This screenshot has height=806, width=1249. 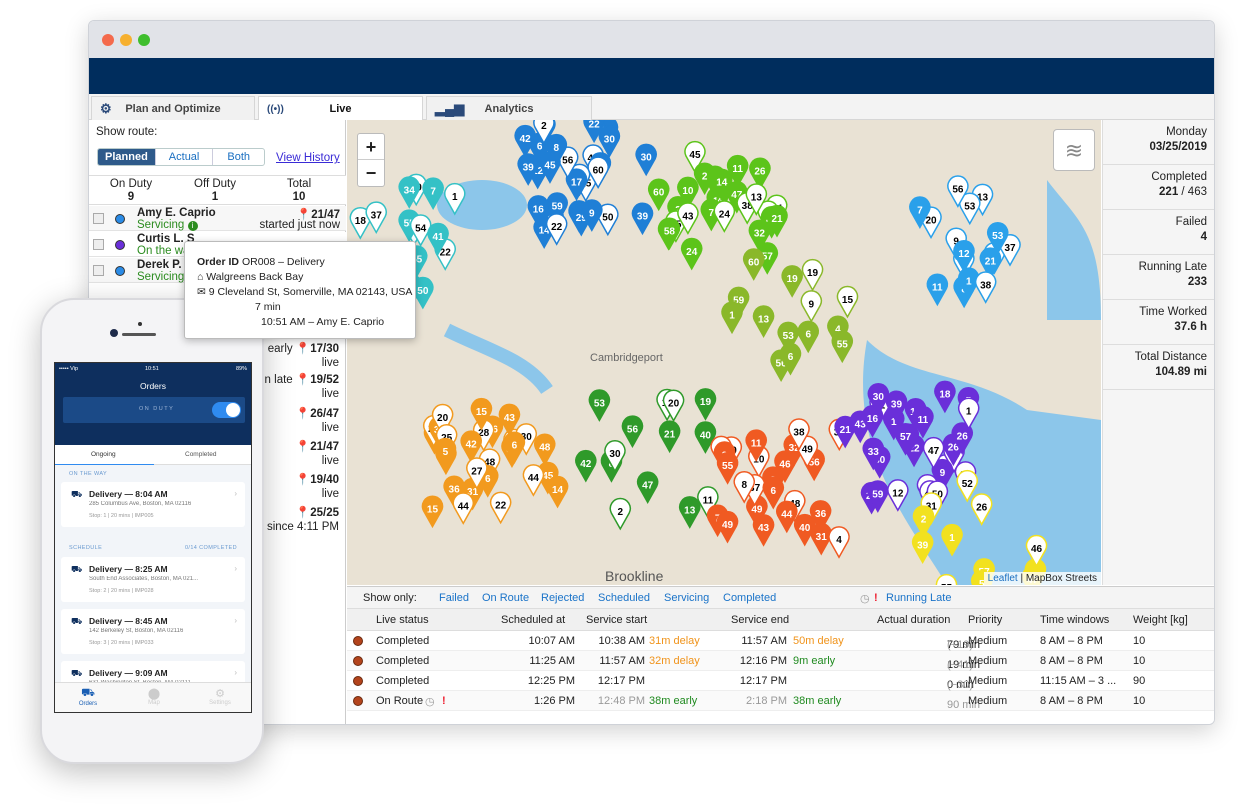 I want to click on driver-row-summary: 📍21/47 live, so click(x=317, y=454).